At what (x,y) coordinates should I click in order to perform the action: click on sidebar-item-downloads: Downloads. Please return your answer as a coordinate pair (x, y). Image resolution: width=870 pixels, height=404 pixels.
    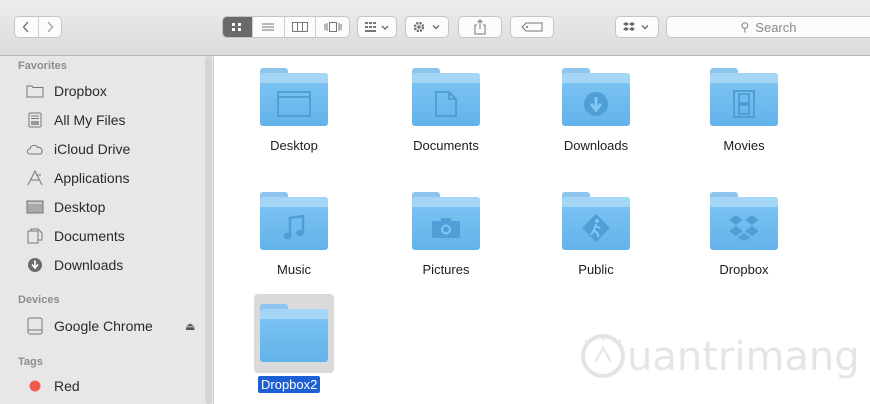
    Looking at the image, I should click on (74, 265).